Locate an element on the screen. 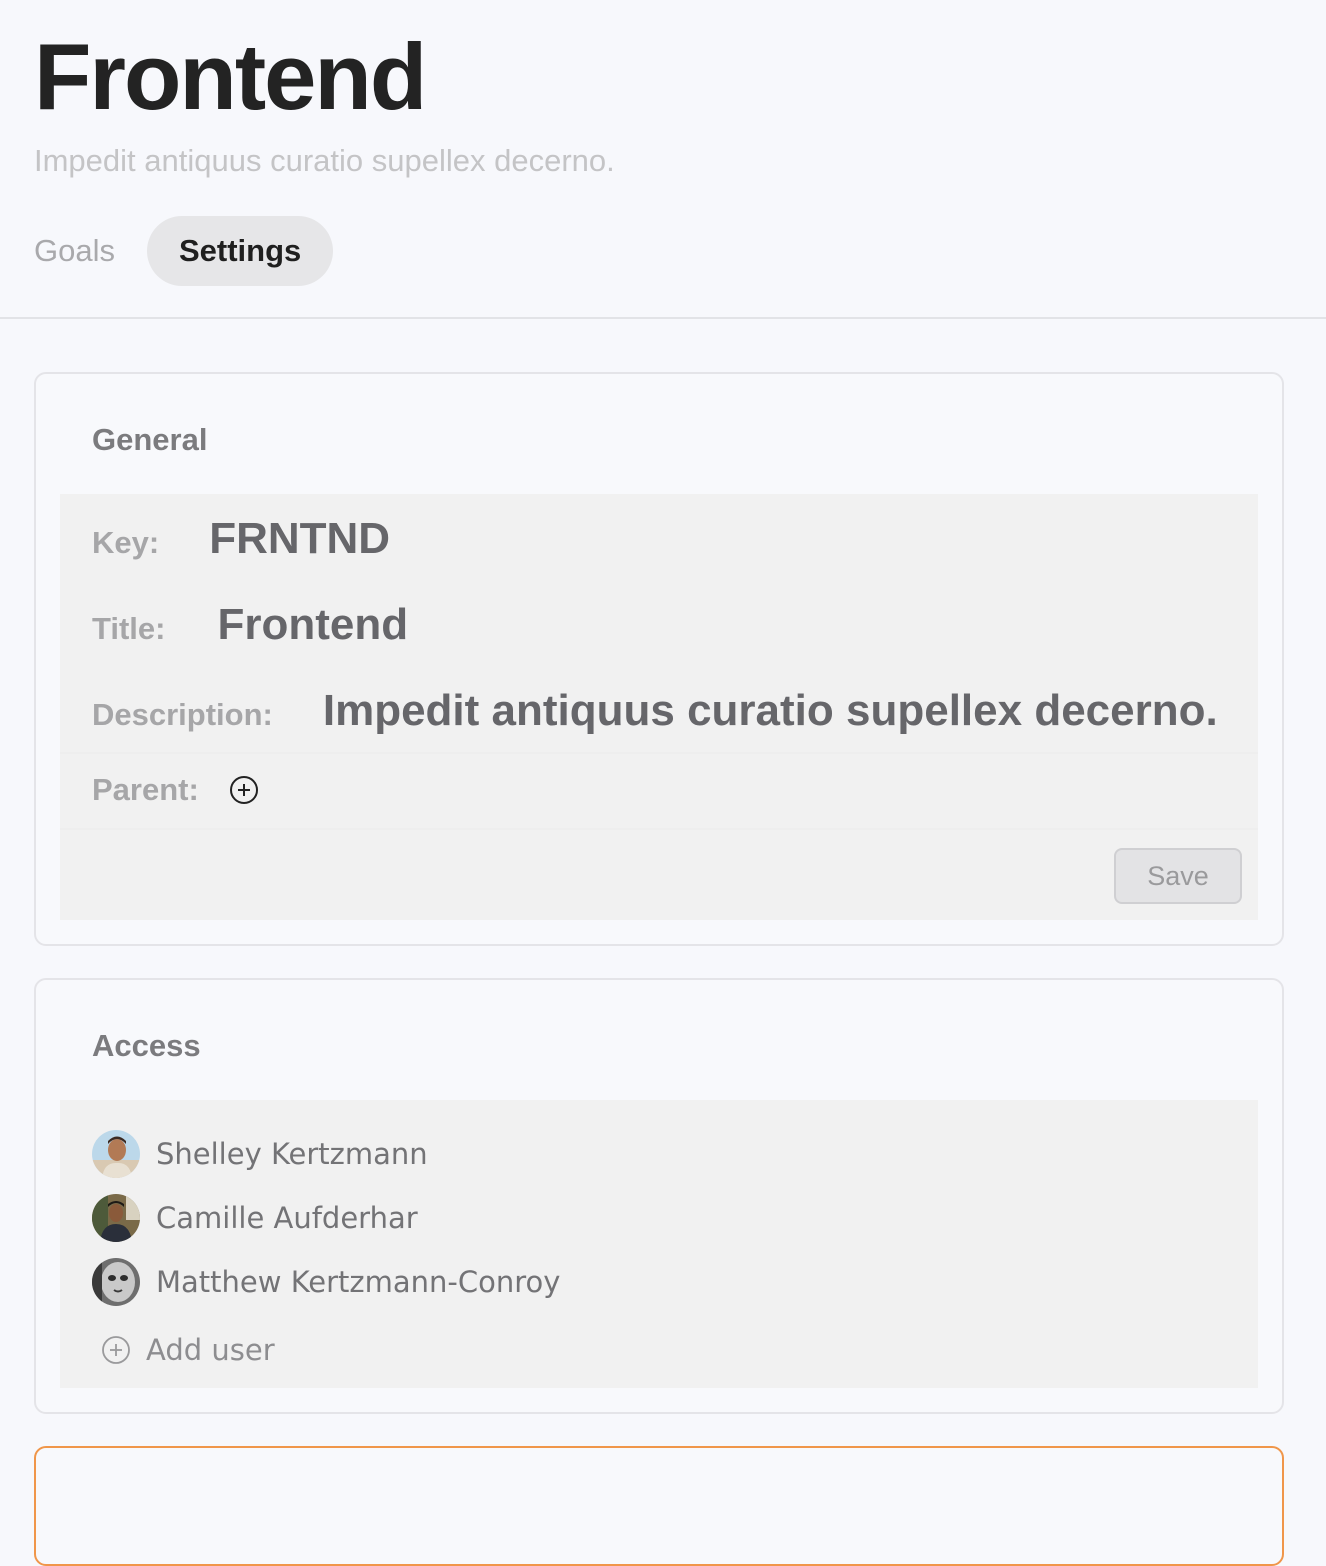 This screenshot has height=1566, width=1326. tab-goals: Goals is located at coordinates (90, 251).